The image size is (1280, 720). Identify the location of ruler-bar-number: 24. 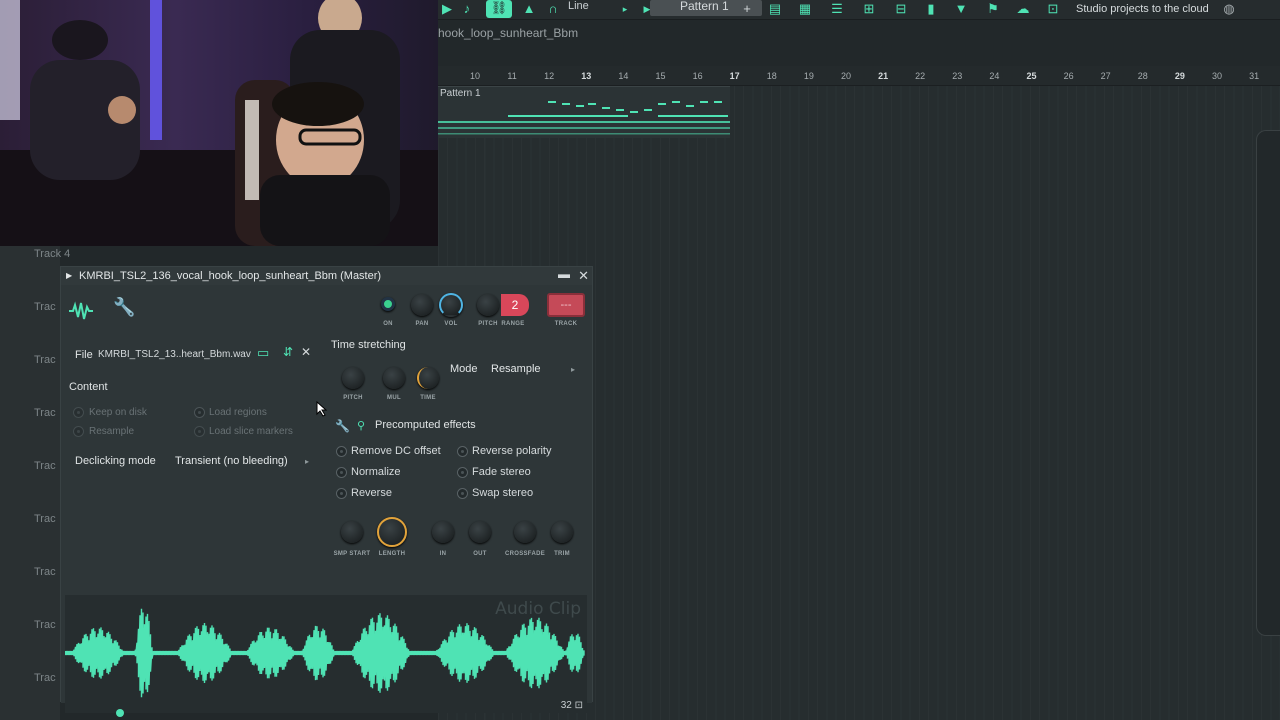
(994, 76).